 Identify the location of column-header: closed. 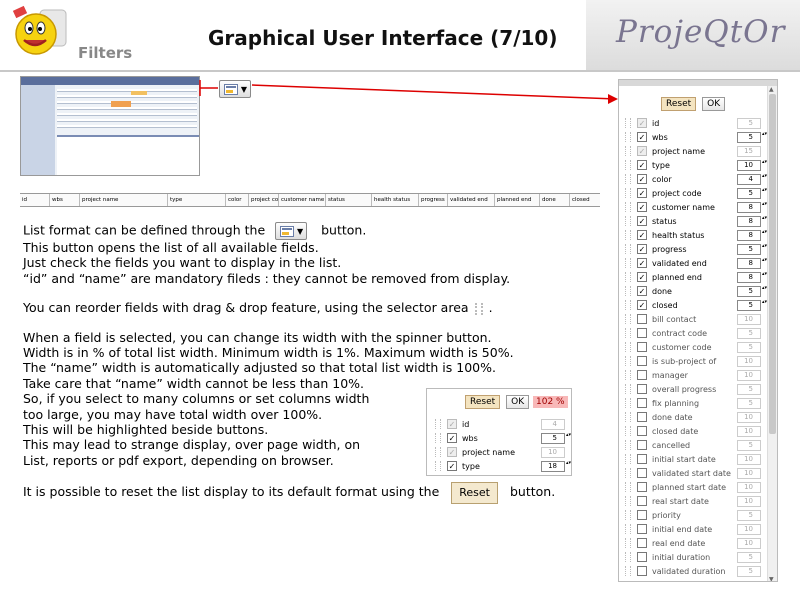
(585, 200).